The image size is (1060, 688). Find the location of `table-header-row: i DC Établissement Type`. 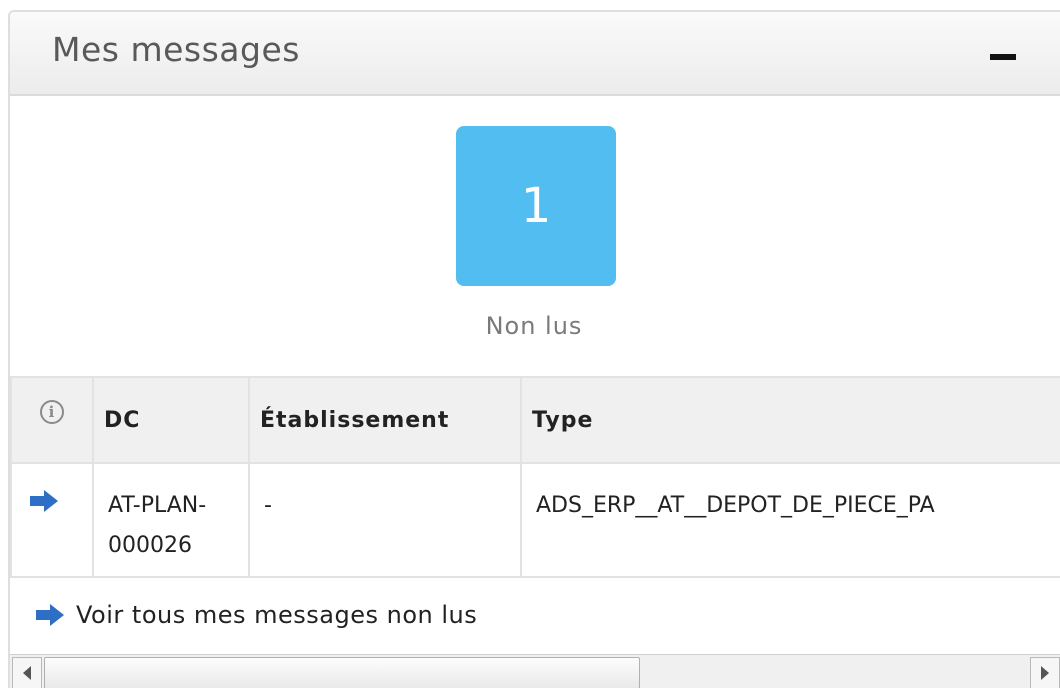

table-header-row: i DC Établissement Type is located at coordinates (535, 420).